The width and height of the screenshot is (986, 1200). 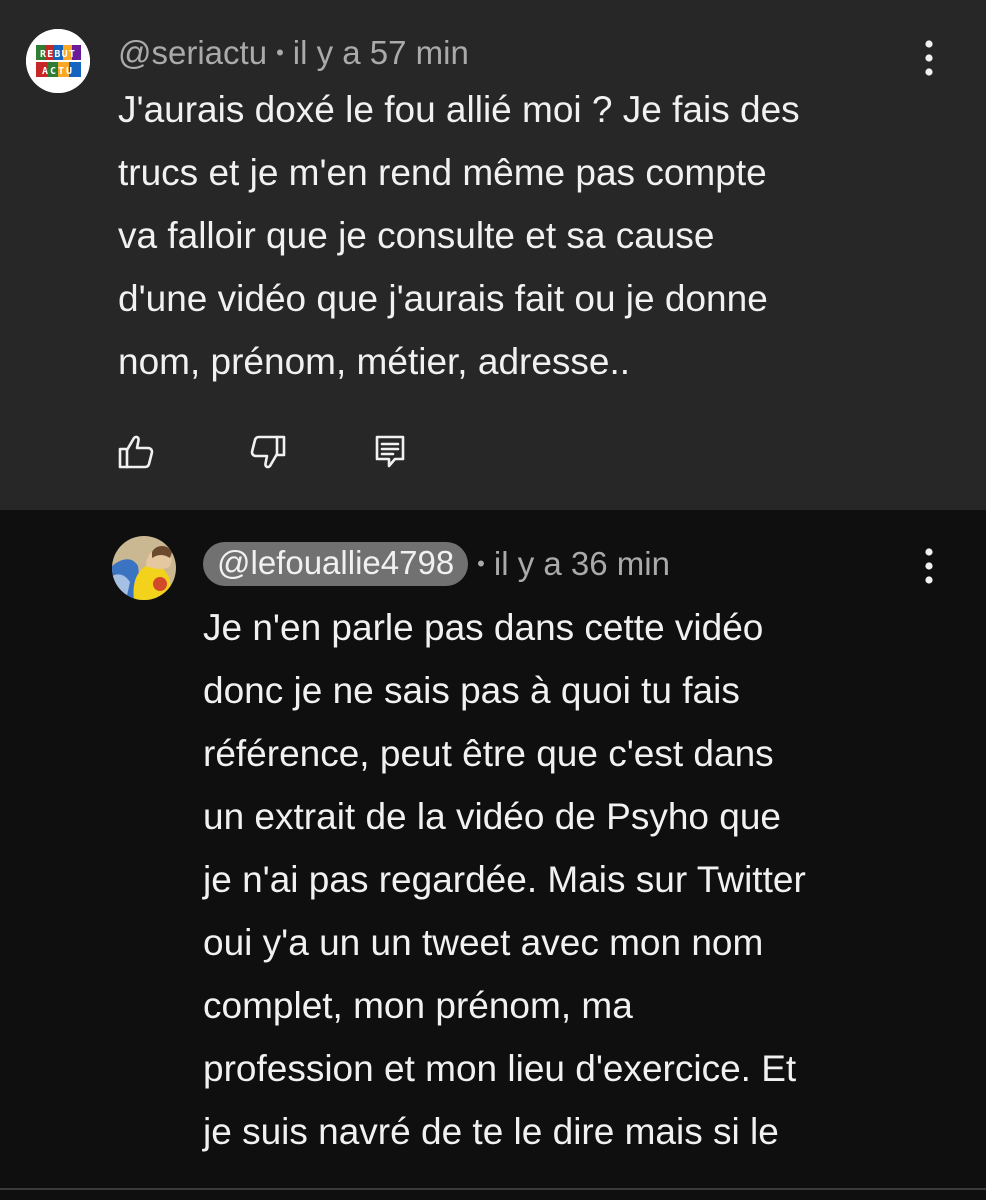 What do you see at coordinates (336, 564) in the screenshot?
I see `author-handle-chip: @lefouallie4798` at bounding box center [336, 564].